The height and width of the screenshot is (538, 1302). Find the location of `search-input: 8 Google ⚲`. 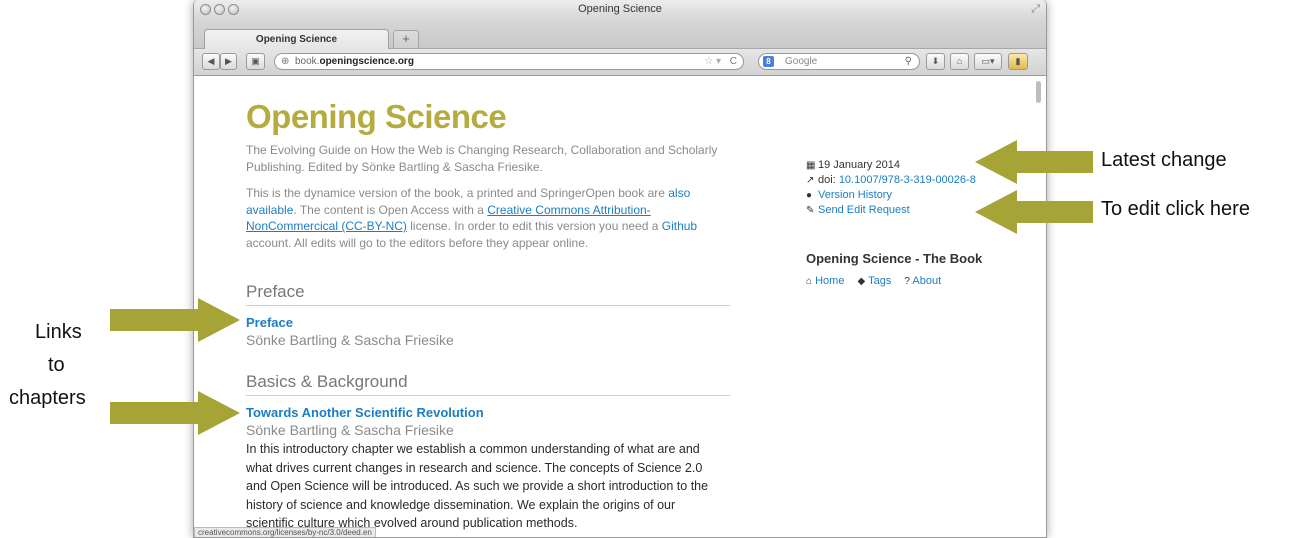

search-input: 8 Google ⚲ is located at coordinates (839, 61).